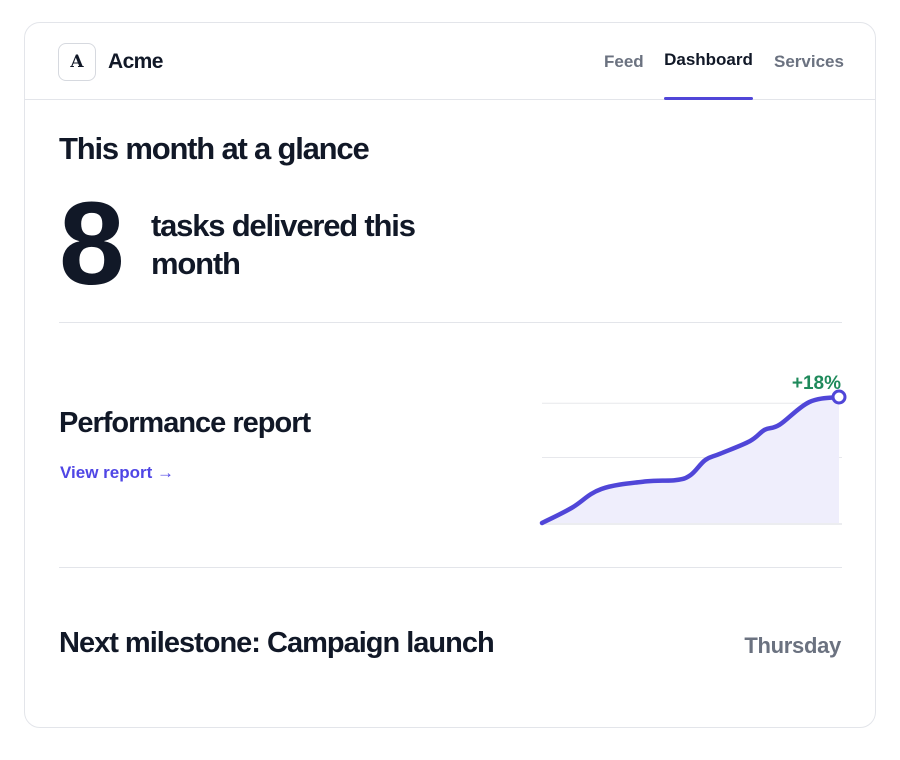 The height and width of the screenshot is (760, 900). What do you see at coordinates (277, 643) in the screenshot?
I see `next-milestone-title: Next milestone: Campaign launch` at bounding box center [277, 643].